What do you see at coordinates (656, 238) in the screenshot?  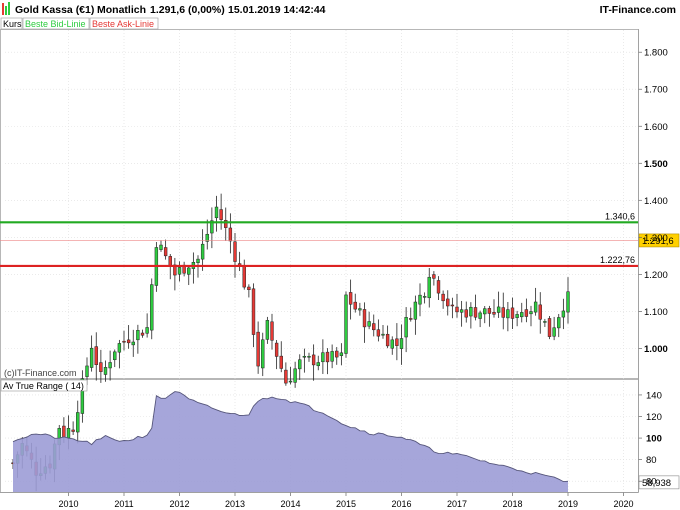 I see `price-tick-label: 1.300` at bounding box center [656, 238].